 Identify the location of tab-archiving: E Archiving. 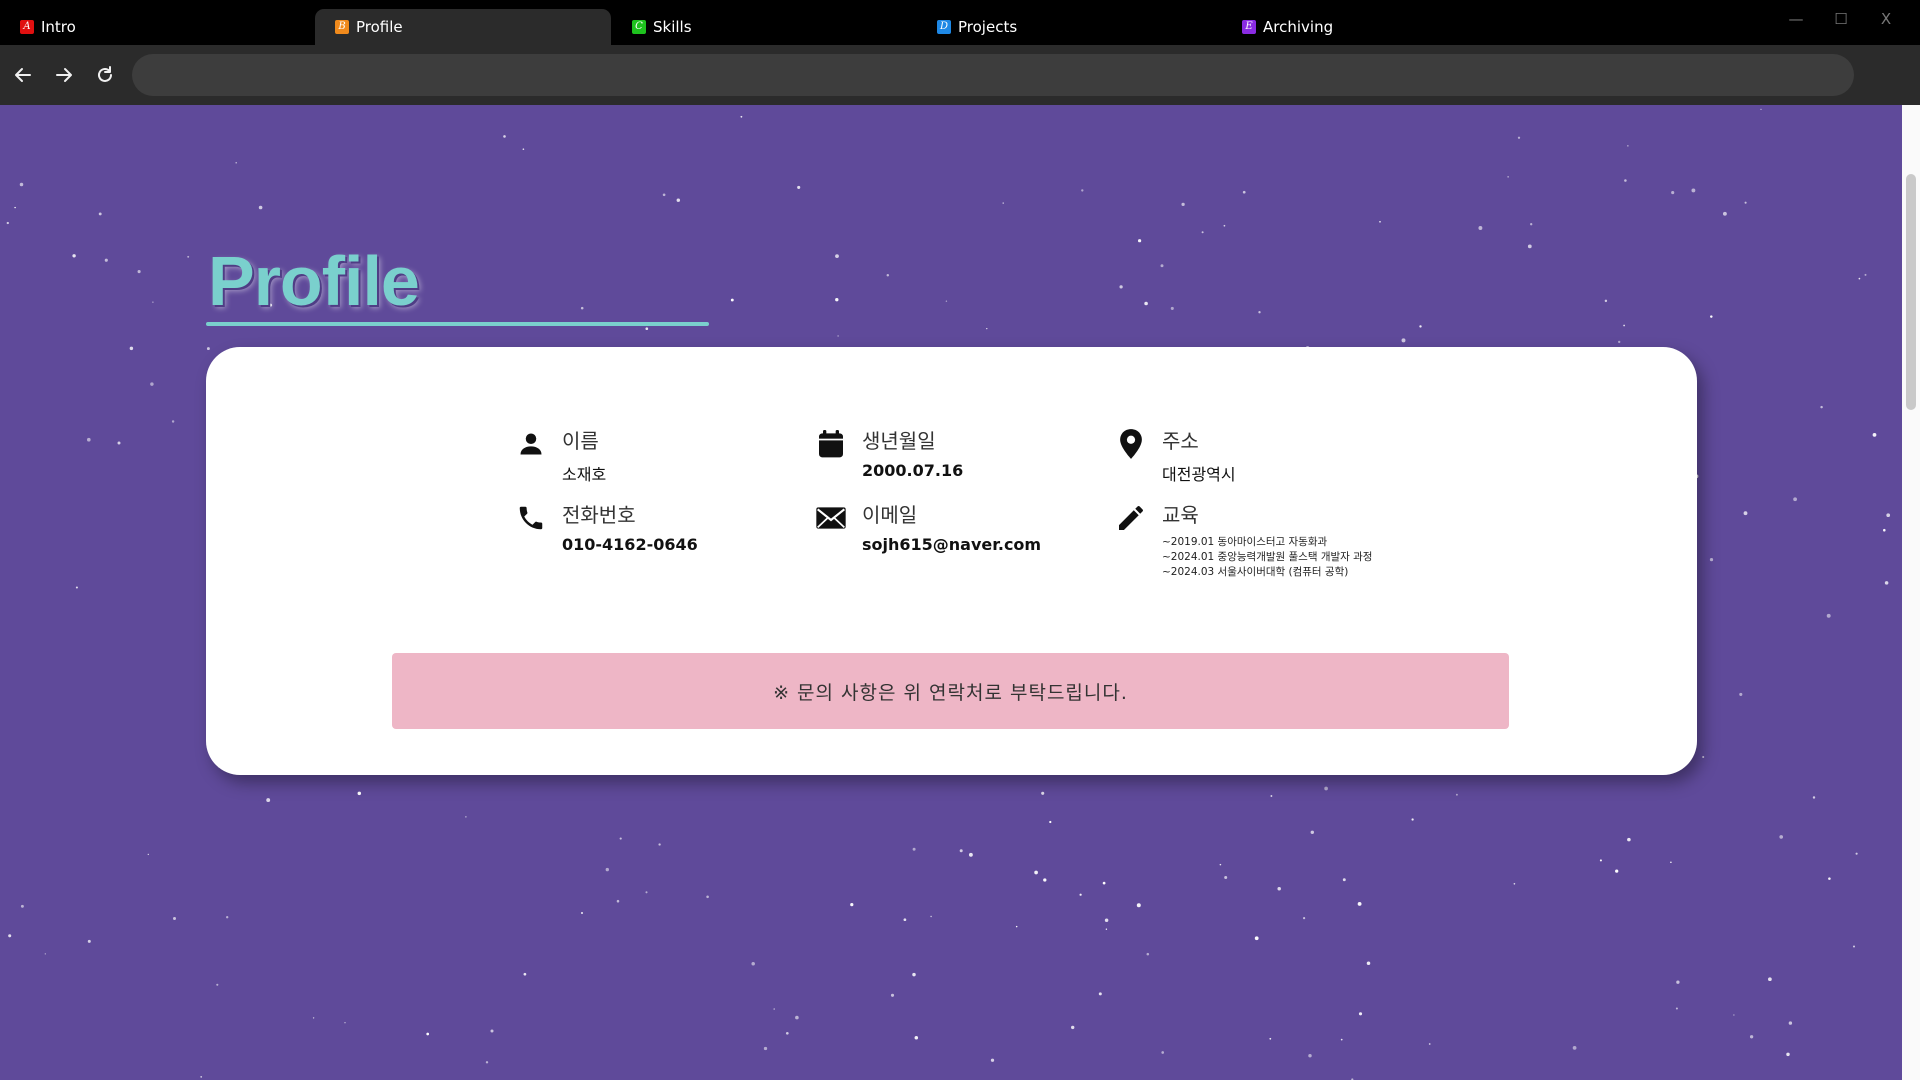
(1372, 27).